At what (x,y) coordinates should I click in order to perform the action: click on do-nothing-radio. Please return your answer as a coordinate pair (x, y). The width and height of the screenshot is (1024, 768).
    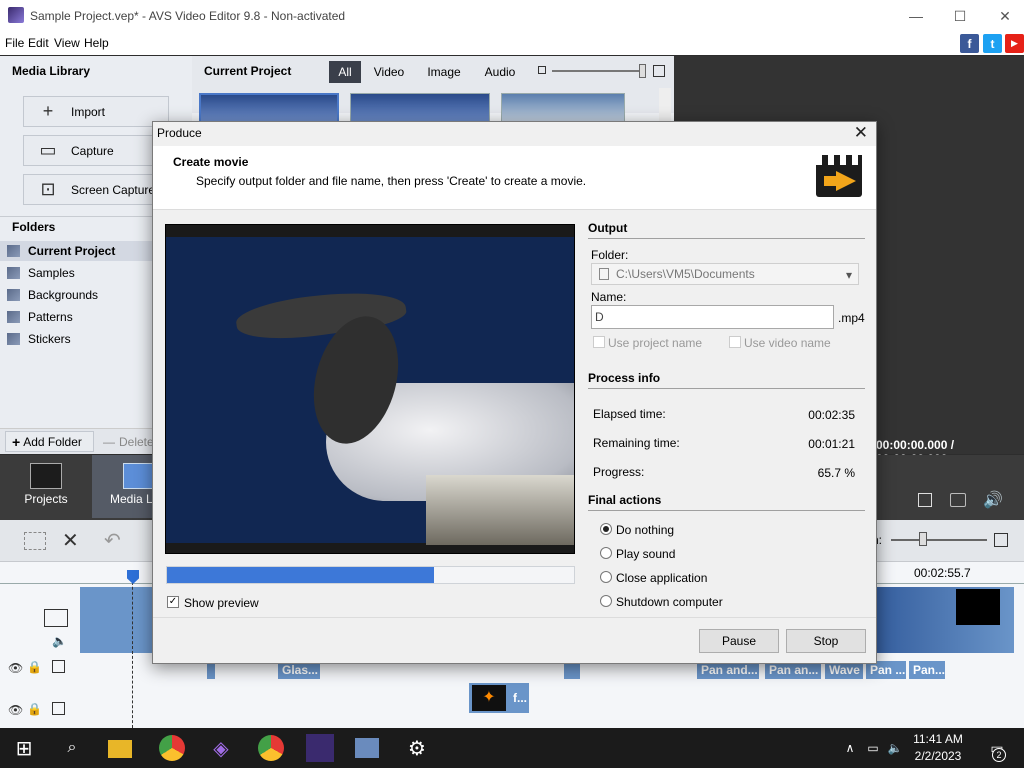
    Looking at the image, I should click on (606, 529).